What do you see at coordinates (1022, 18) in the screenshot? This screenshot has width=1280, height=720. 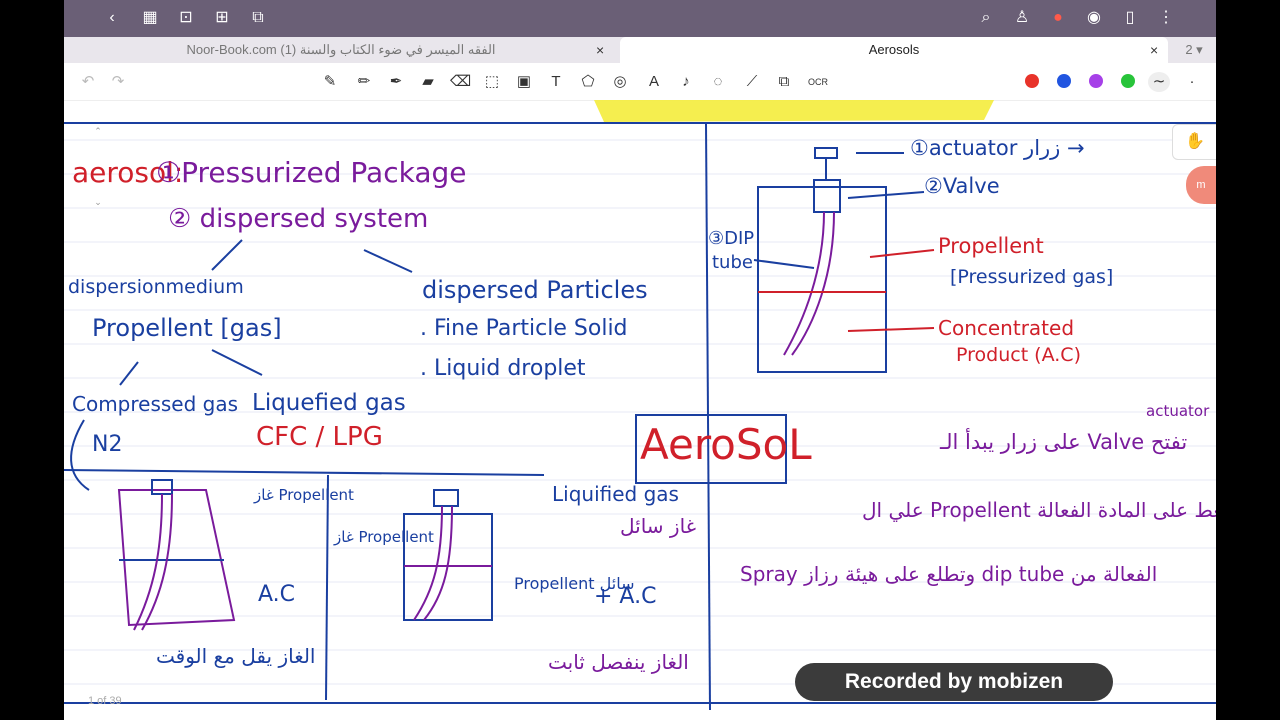 I see `shirt-icon: ♙` at bounding box center [1022, 18].